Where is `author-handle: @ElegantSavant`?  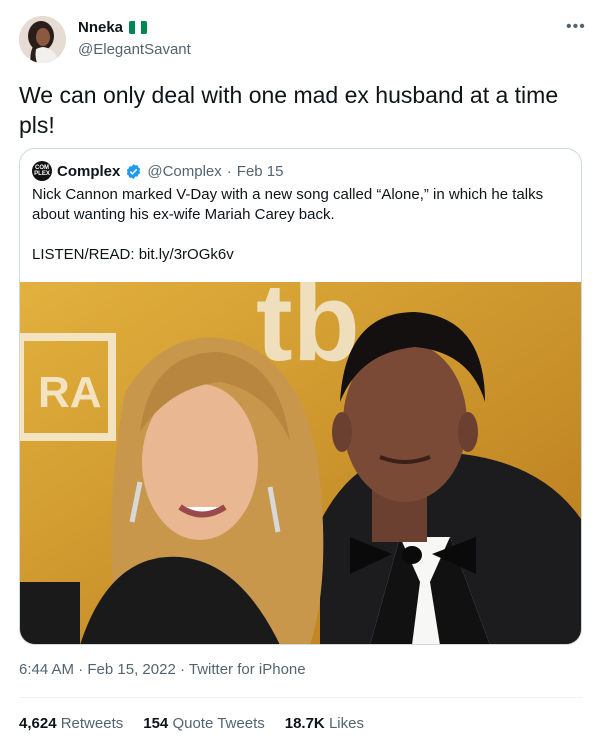
author-handle: @ElegantSavant is located at coordinates (134, 49).